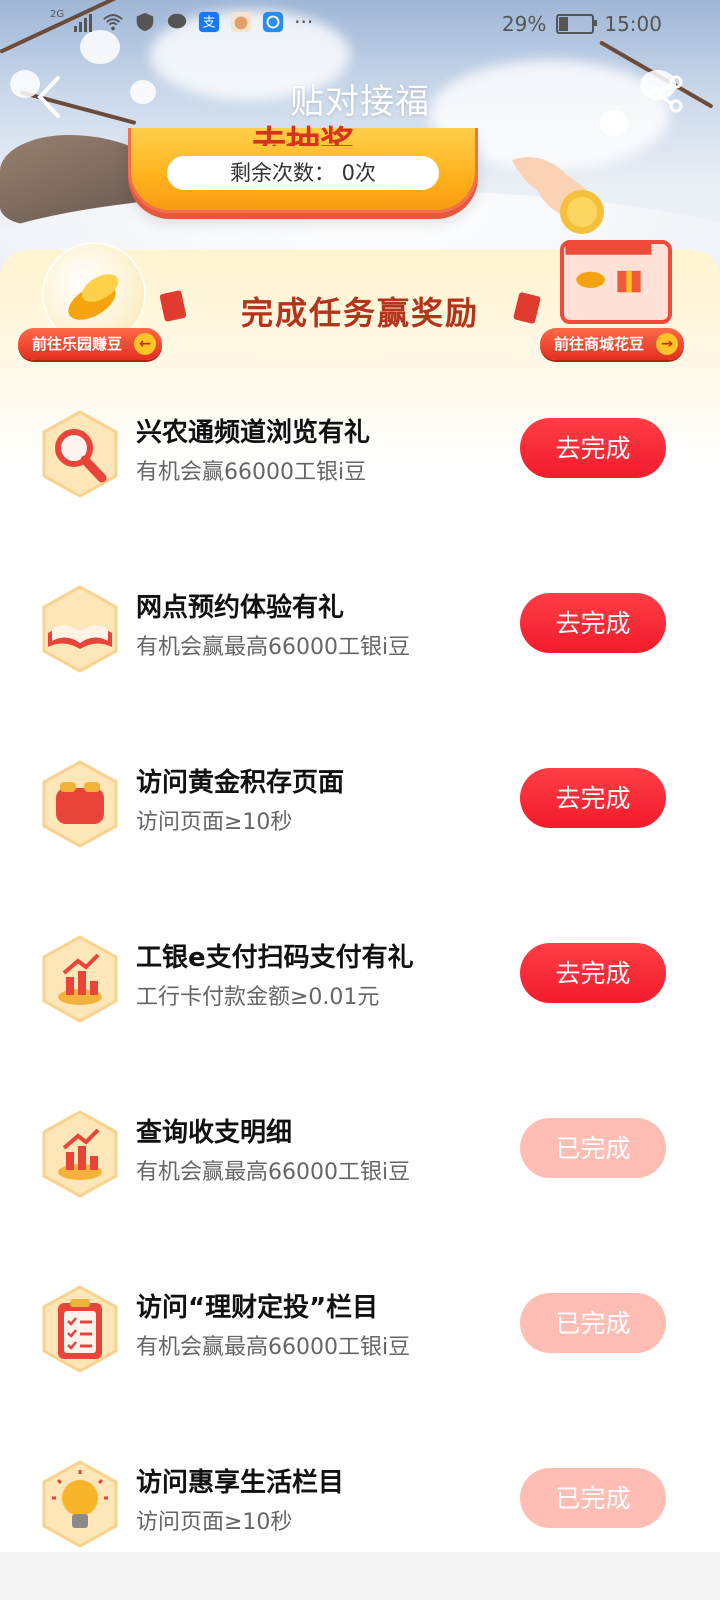  What do you see at coordinates (80, 1329) in the screenshot?
I see `clipboard-icon` at bounding box center [80, 1329].